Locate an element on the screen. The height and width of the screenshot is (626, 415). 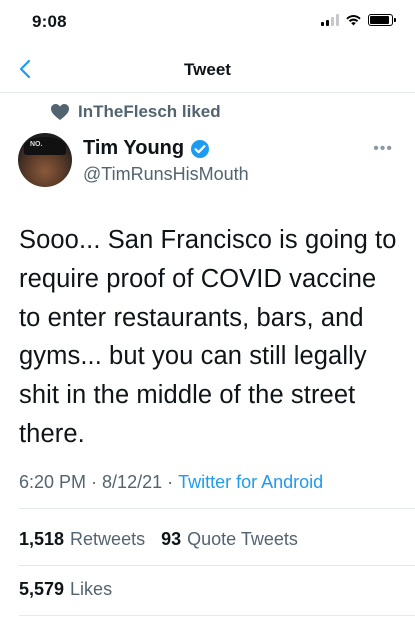
tweet-source-link: Twitter for Android is located at coordinates (250, 482).